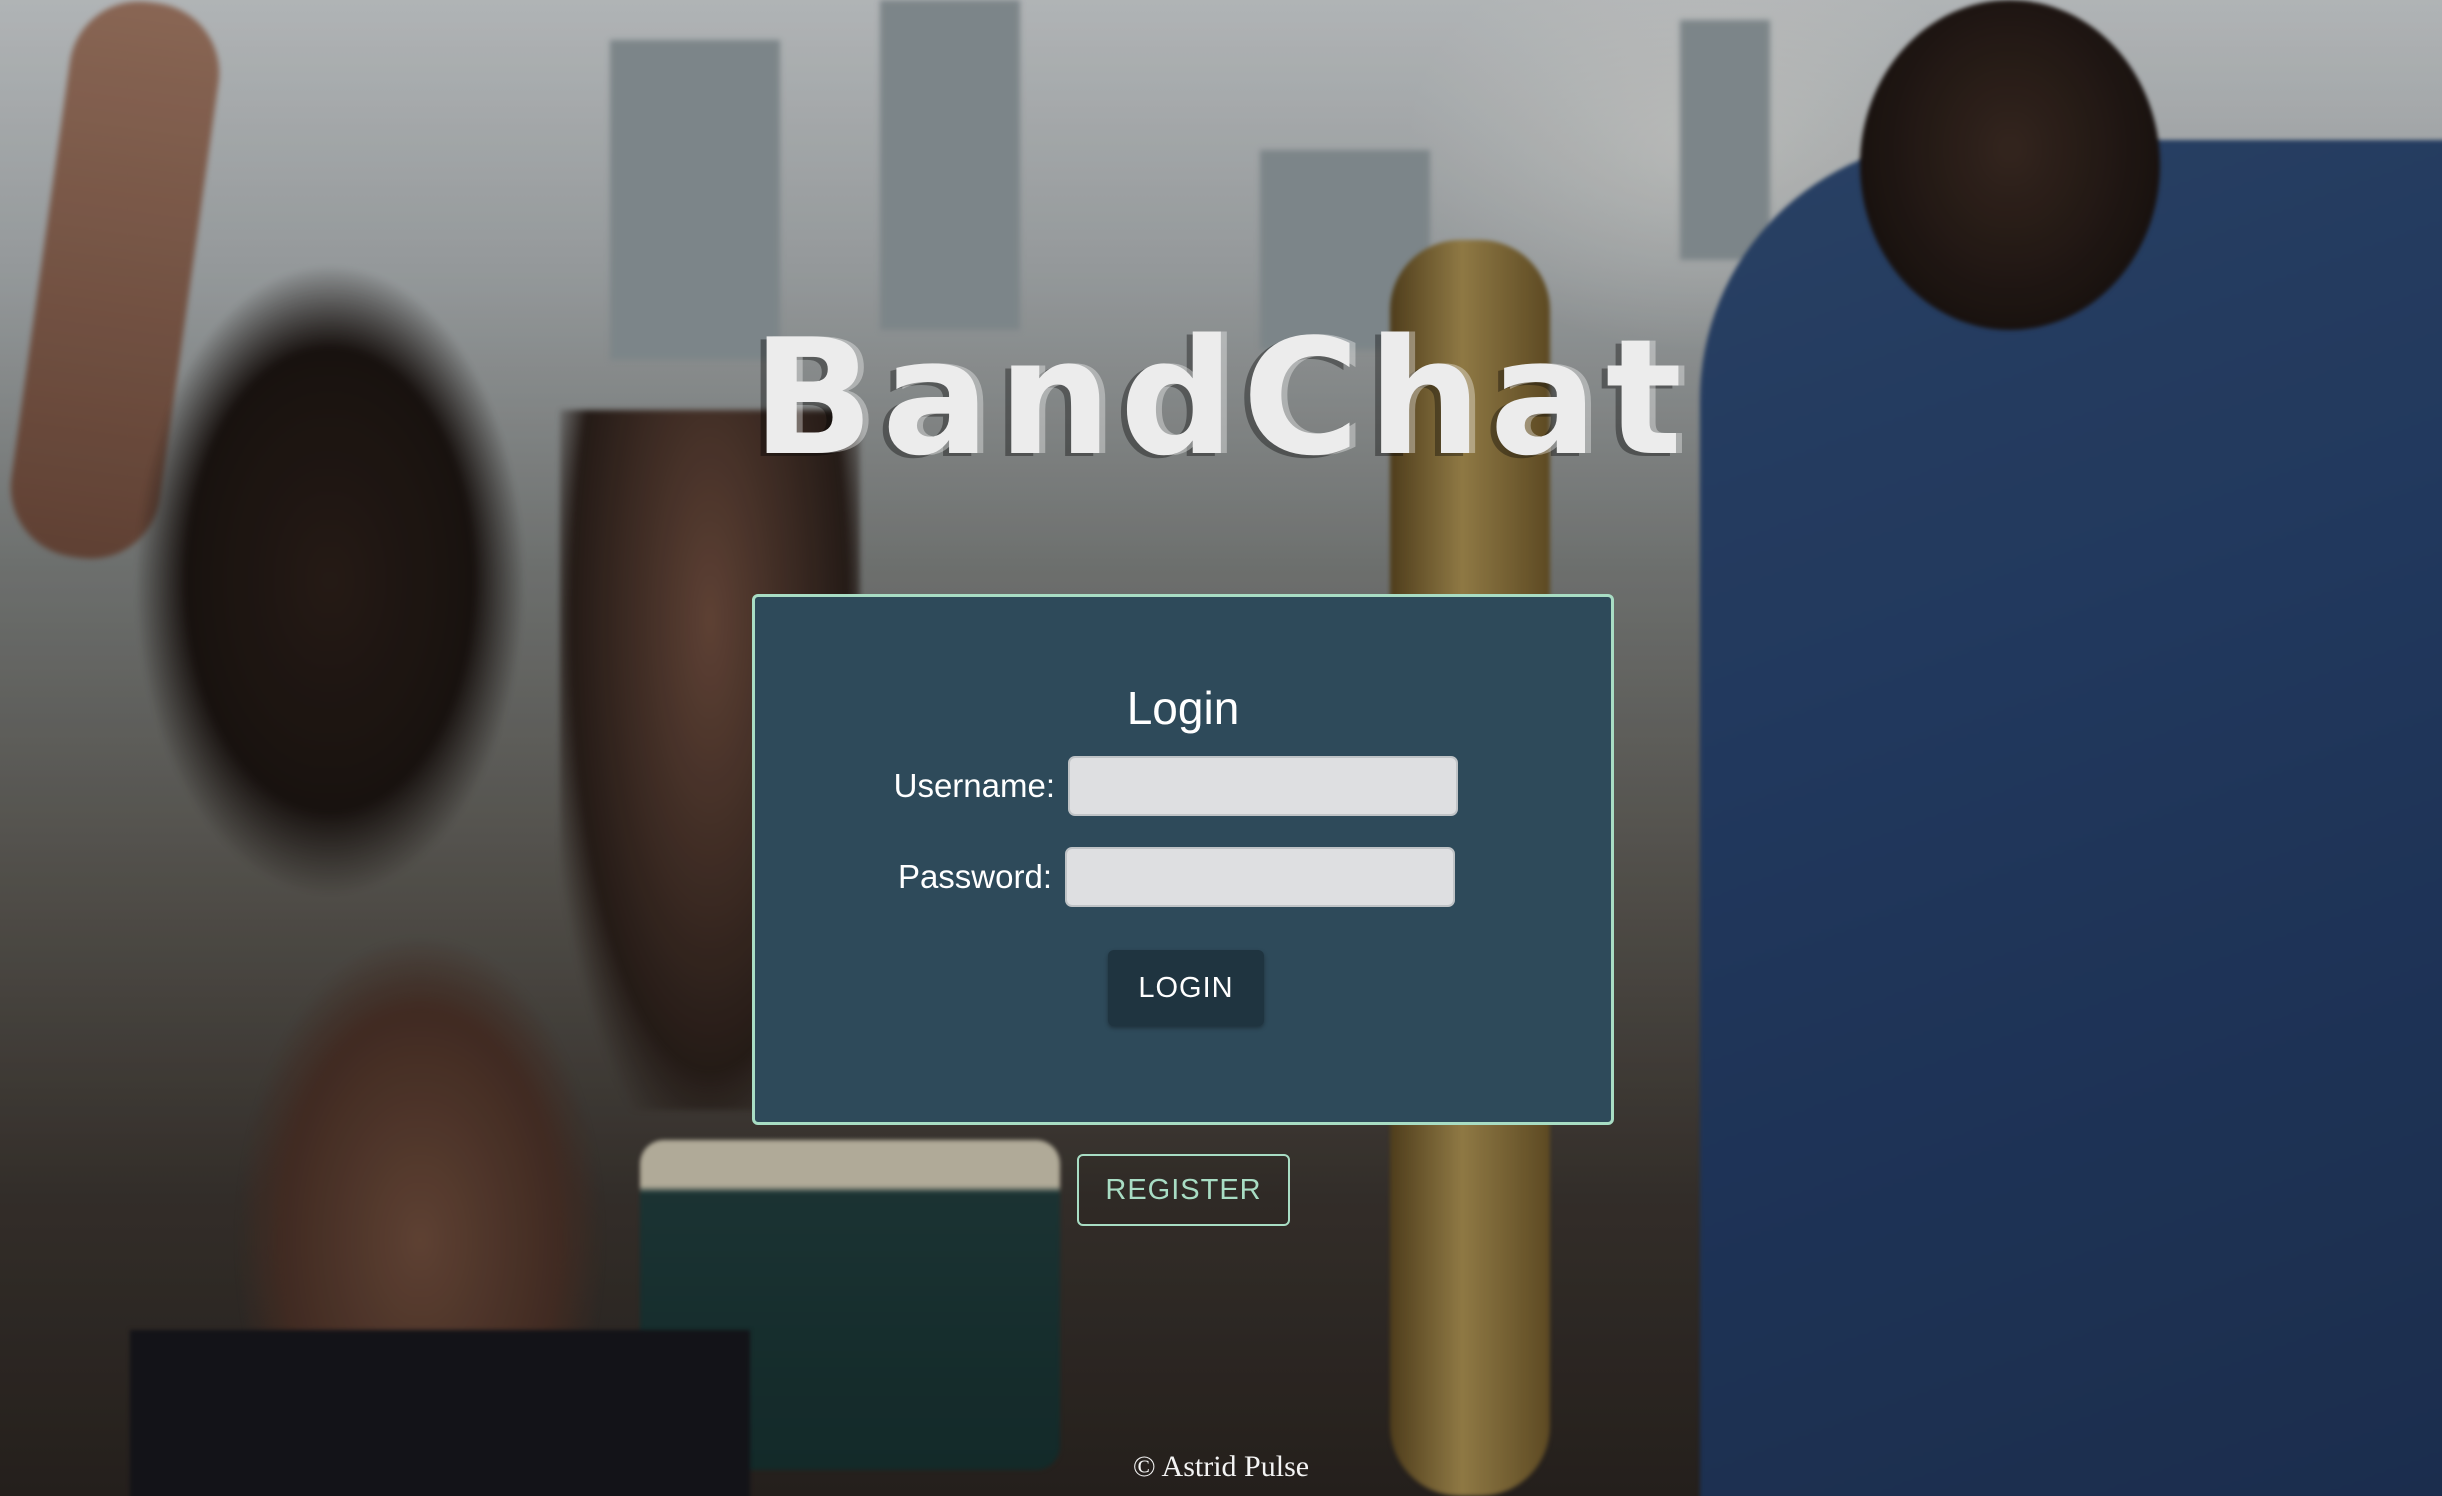 The width and height of the screenshot is (2442, 1496). I want to click on password-input, so click(1260, 877).